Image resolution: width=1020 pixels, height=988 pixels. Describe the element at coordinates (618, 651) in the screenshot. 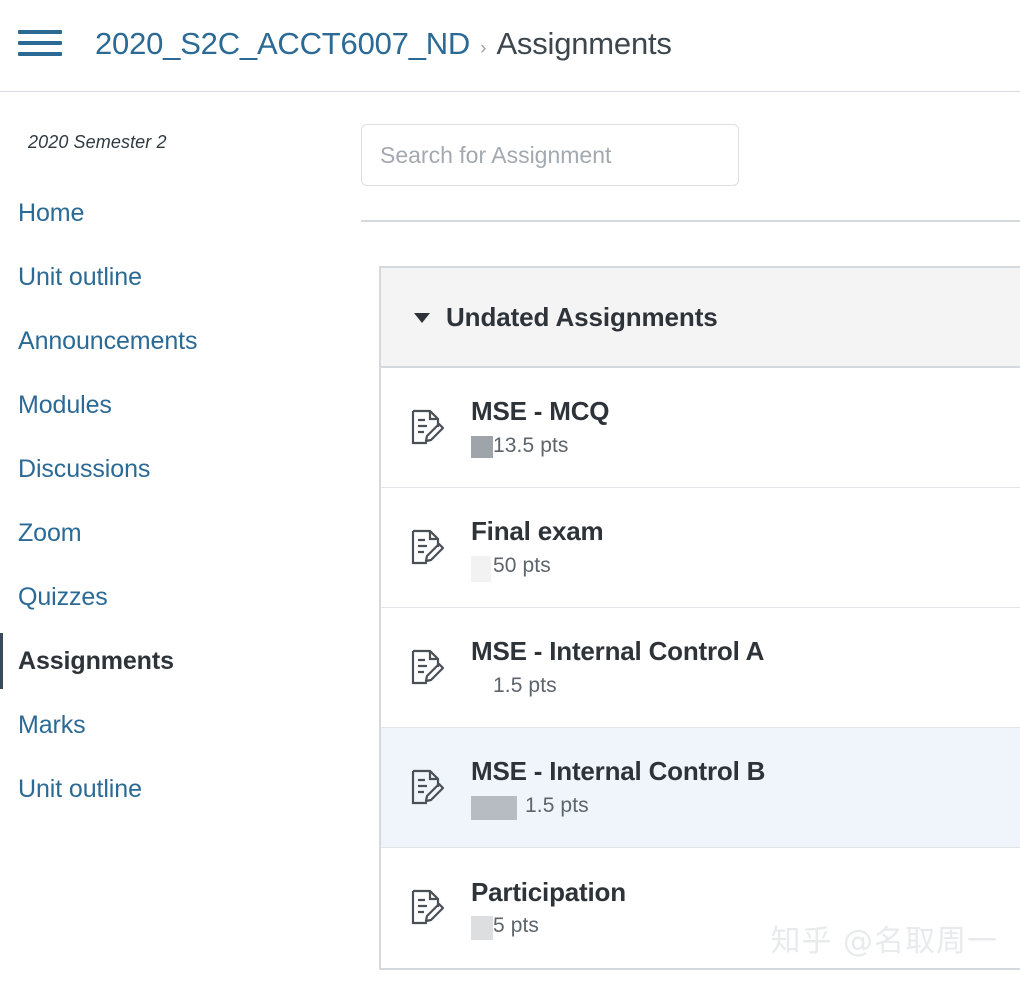

I see `assignment-title: MSE - Internal Control A` at that location.